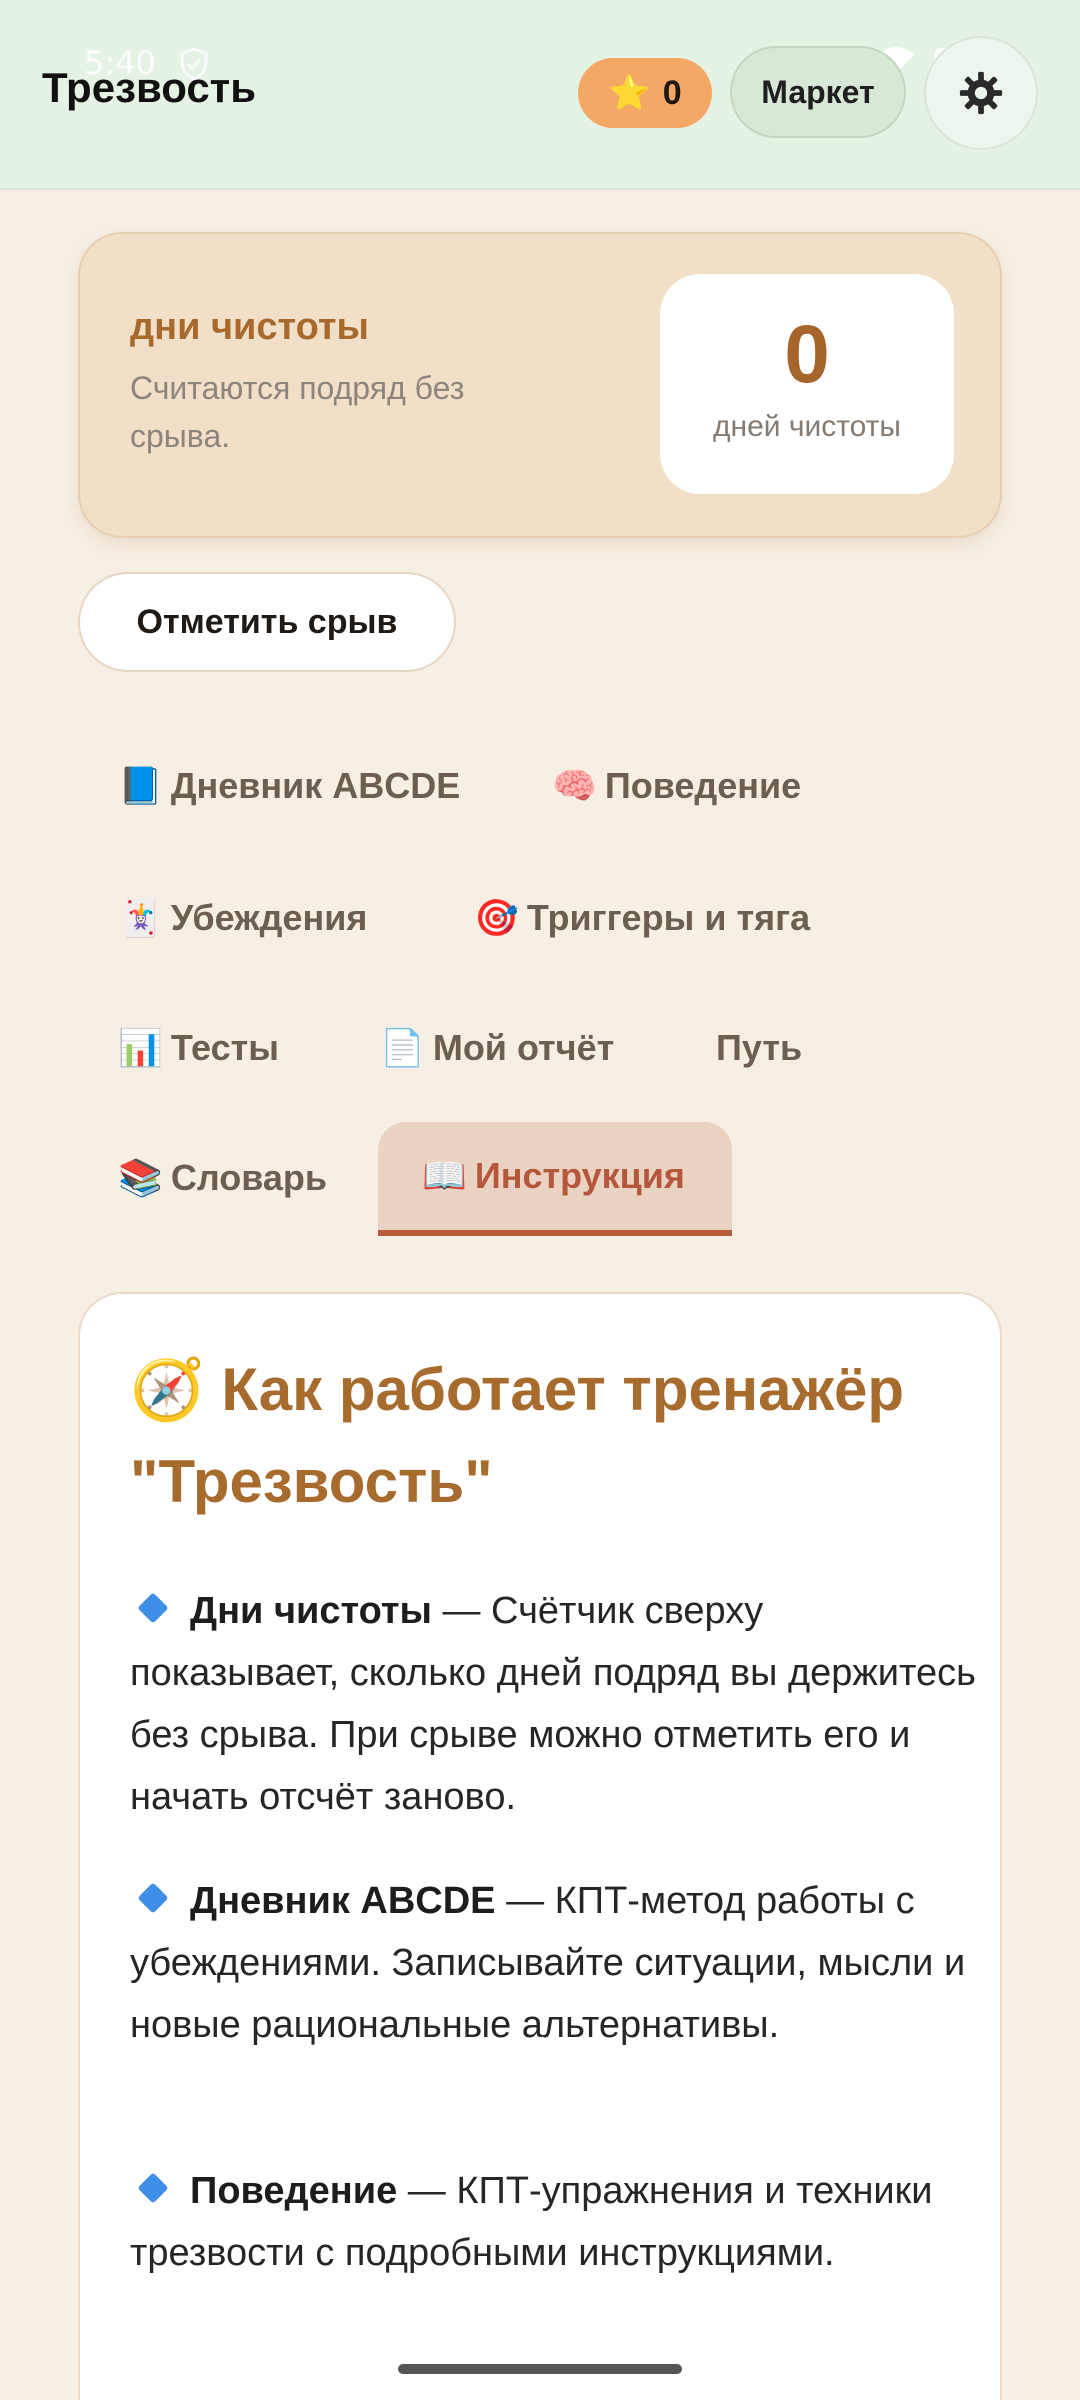 This screenshot has width=1080, height=2400. I want to click on instructions-heading: 🧭 Как работает тренажёр "Трезвость", so click(550, 1436).